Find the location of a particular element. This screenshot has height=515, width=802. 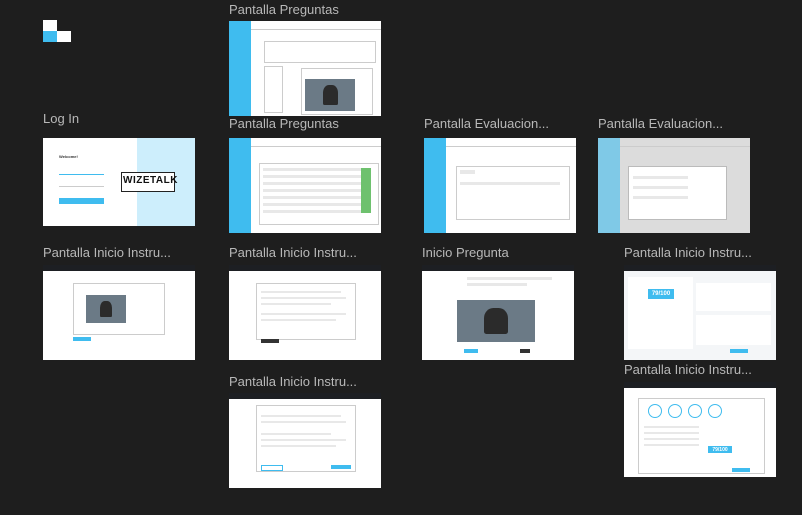

frame-pantalla-inicio-instru-3: 79/100 is located at coordinates (700, 312).